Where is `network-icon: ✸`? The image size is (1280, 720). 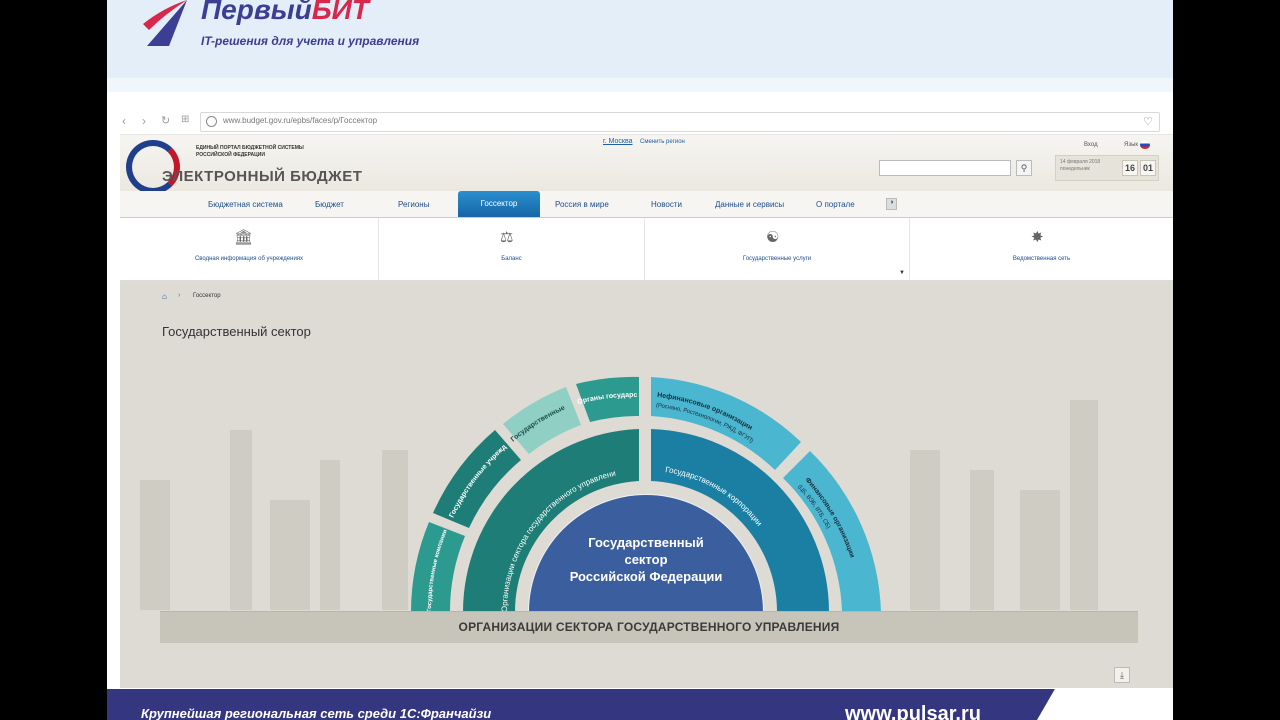
network-icon: ✸ is located at coordinates (1037, 237).